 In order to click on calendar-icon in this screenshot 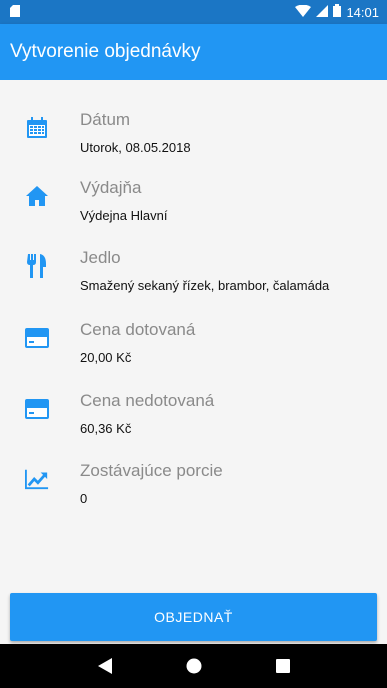, I will do `click(37, 128)`.